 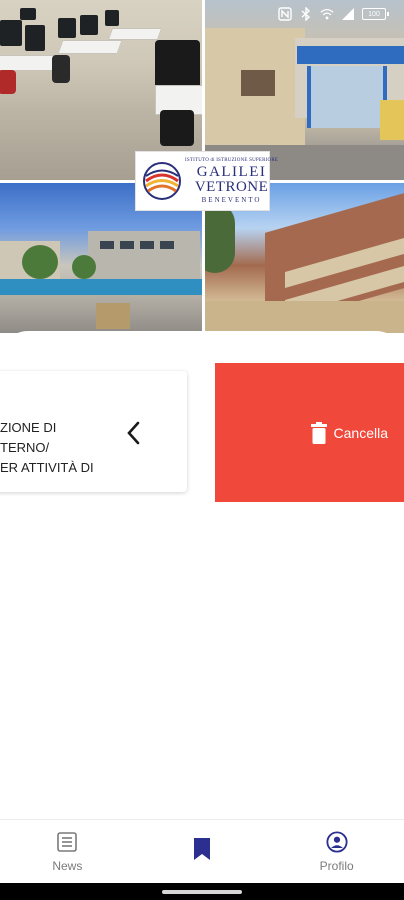 I want to click on news-card-title: ZIONE DI TERNO/ ER ATTIVITÀ DI, so click(x=60, y=448).